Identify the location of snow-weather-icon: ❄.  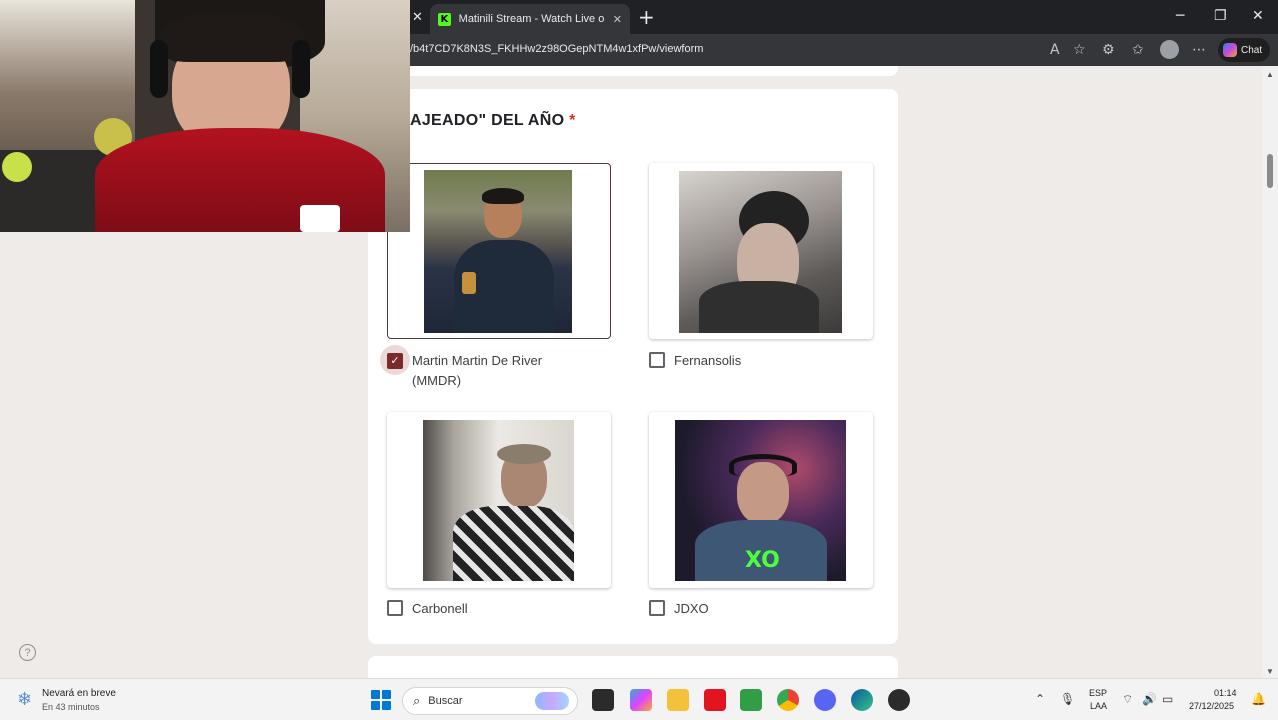
(27, 699).